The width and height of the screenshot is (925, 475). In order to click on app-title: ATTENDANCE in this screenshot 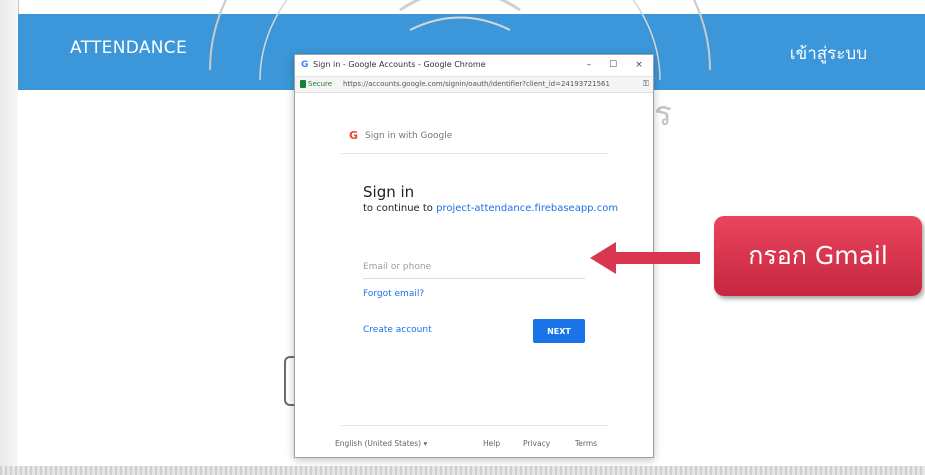, I will do `click(128, 48)`.